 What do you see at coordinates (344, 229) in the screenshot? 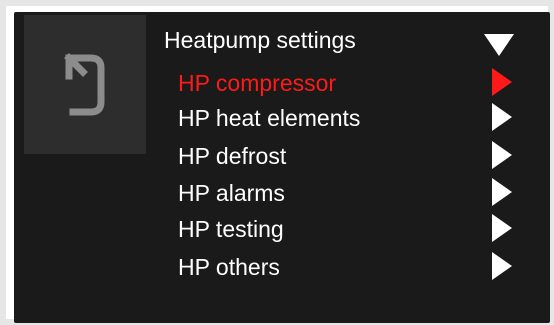
I see `menu-item-hp-testing: HP testing` at bounding box center [344, 229].